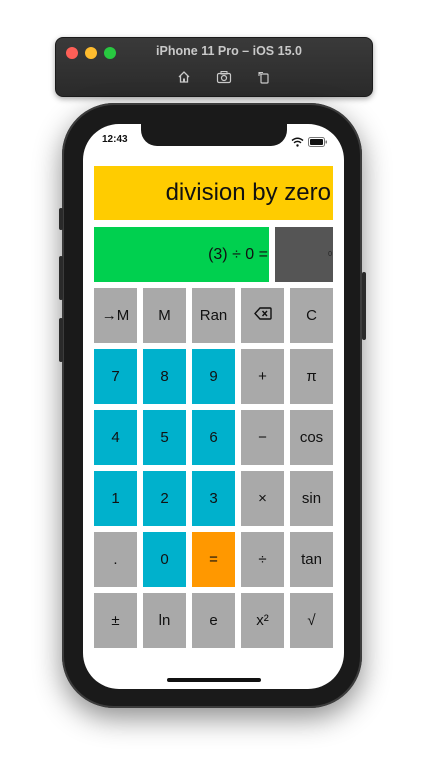  I want to click on digit-3-button: 3, so click(213, 498).